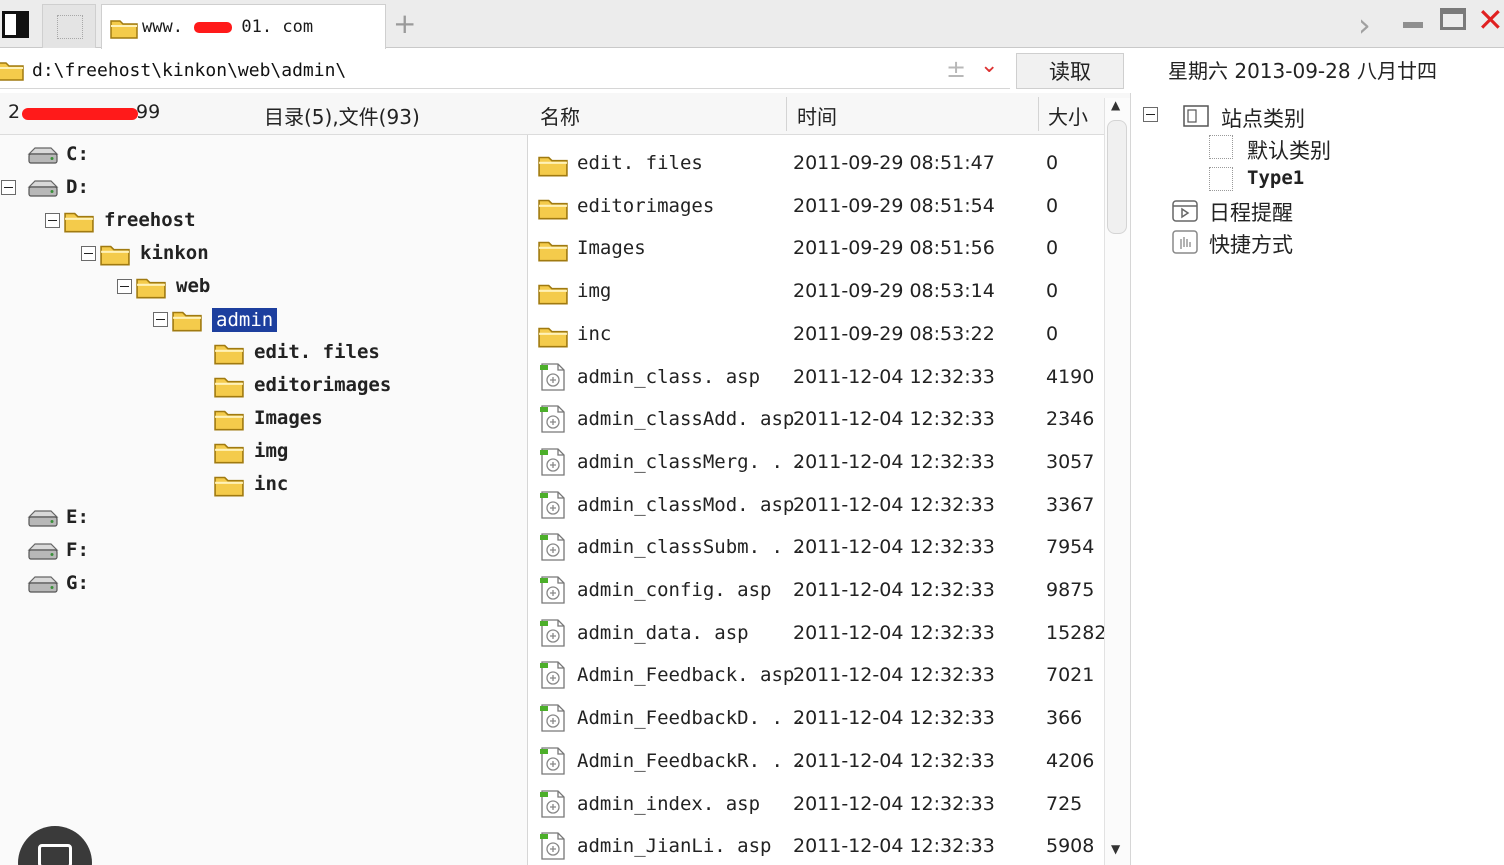 The width and height of the screenshot is (1504, 865). I want to click on tree-node-label: admin, so click(245, 320).